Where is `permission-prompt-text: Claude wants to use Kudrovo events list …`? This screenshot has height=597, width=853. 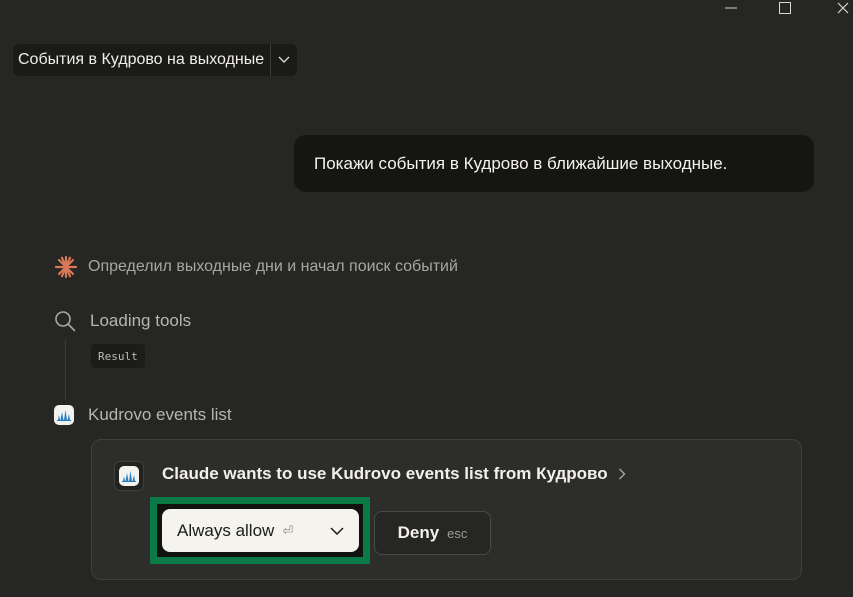 permission-prompt-text: Claude wants to use Kudrovo events list … is located at coordinates (385, 473).